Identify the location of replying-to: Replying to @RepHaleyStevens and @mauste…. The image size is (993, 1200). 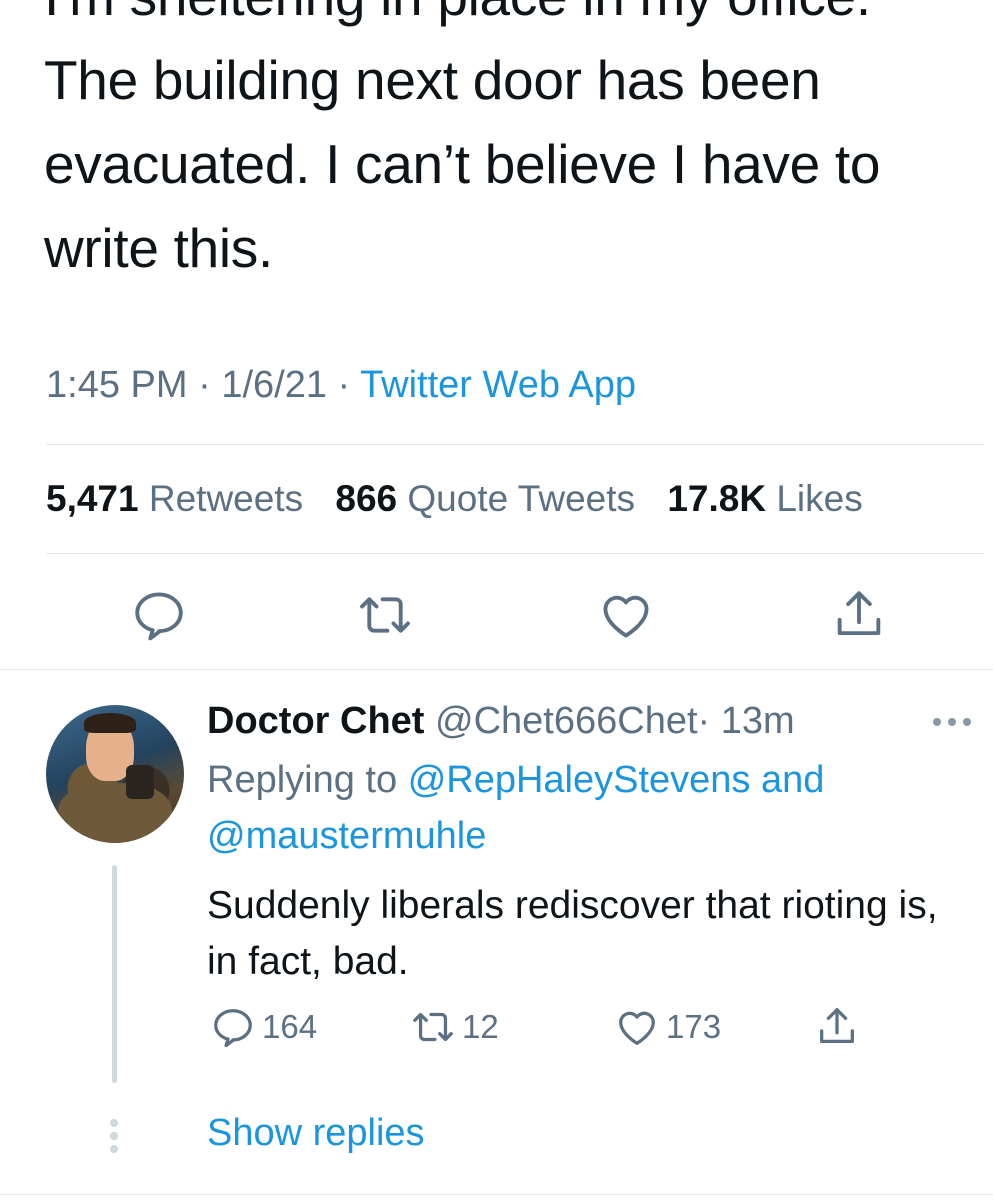
(516, 808).